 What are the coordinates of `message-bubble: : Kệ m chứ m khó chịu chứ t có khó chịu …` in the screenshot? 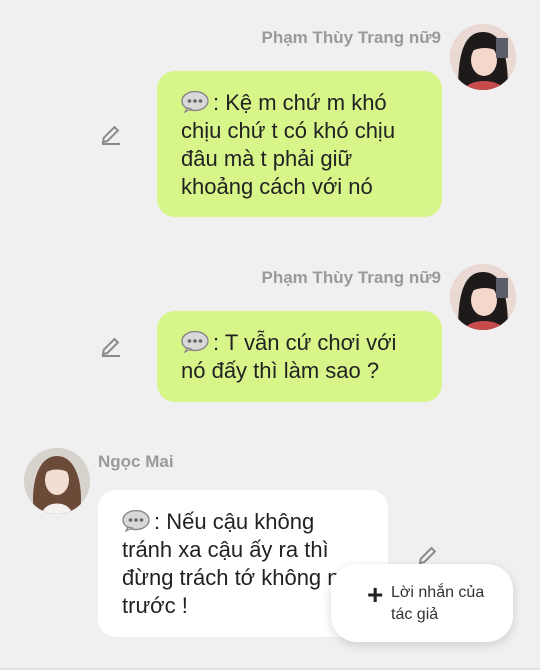 It's located at (299, 144).